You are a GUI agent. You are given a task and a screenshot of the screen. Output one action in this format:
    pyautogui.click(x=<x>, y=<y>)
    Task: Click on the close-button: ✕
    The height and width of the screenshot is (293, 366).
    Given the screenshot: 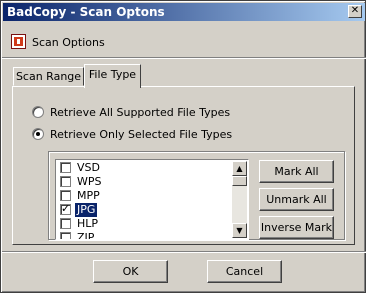 What is the action you would take?
    pyautogui.click(x=355, y=11)
    